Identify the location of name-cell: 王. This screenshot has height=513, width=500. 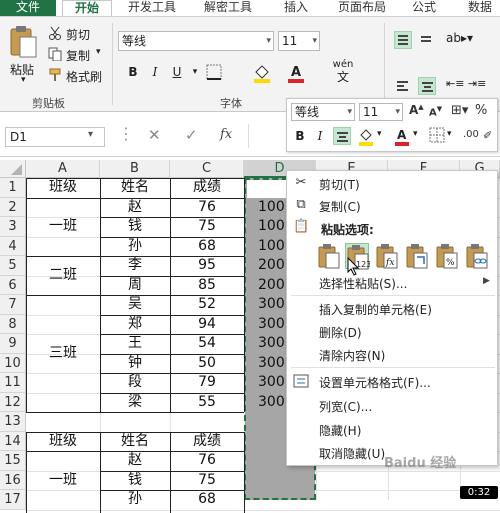
(135, 344).